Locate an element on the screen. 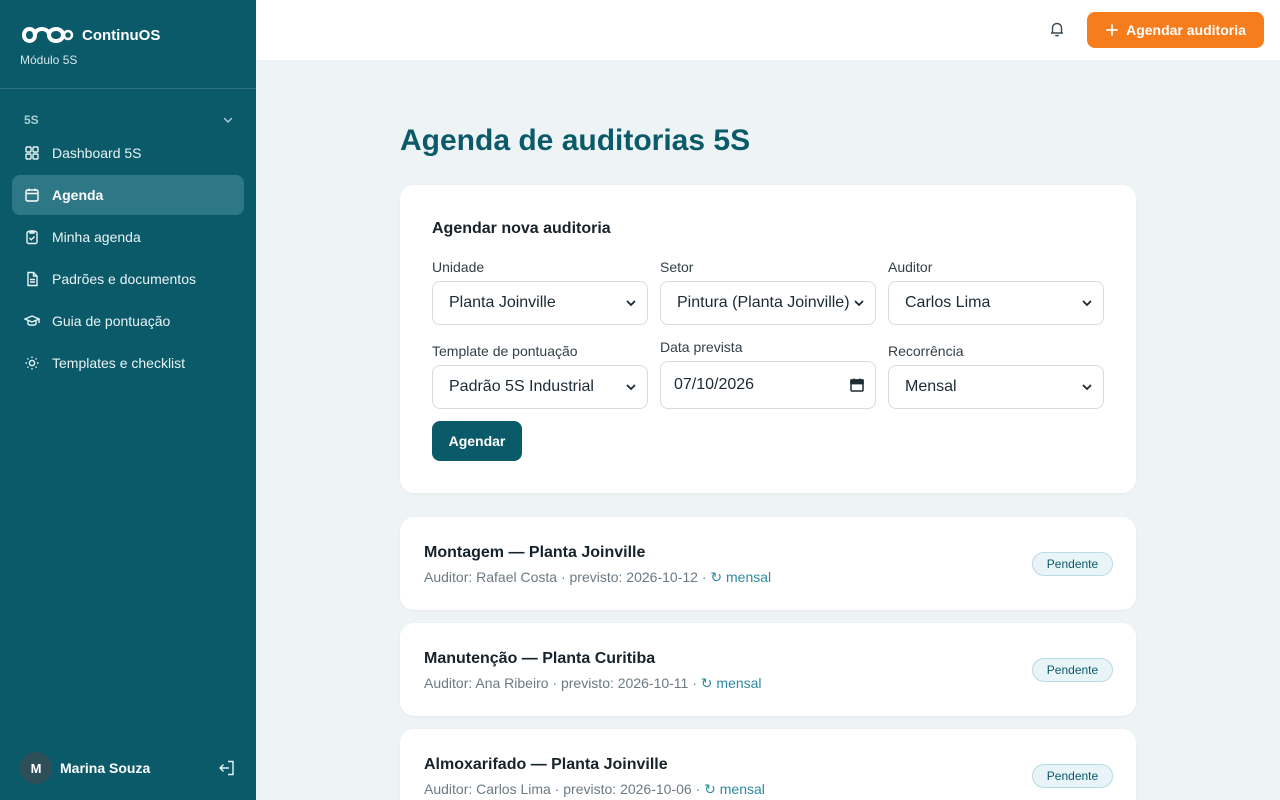 Image resolution: width=1280 pixels, height=800 pixels. recorrencia-label: Recorrência is located at coordinates (926, 351).